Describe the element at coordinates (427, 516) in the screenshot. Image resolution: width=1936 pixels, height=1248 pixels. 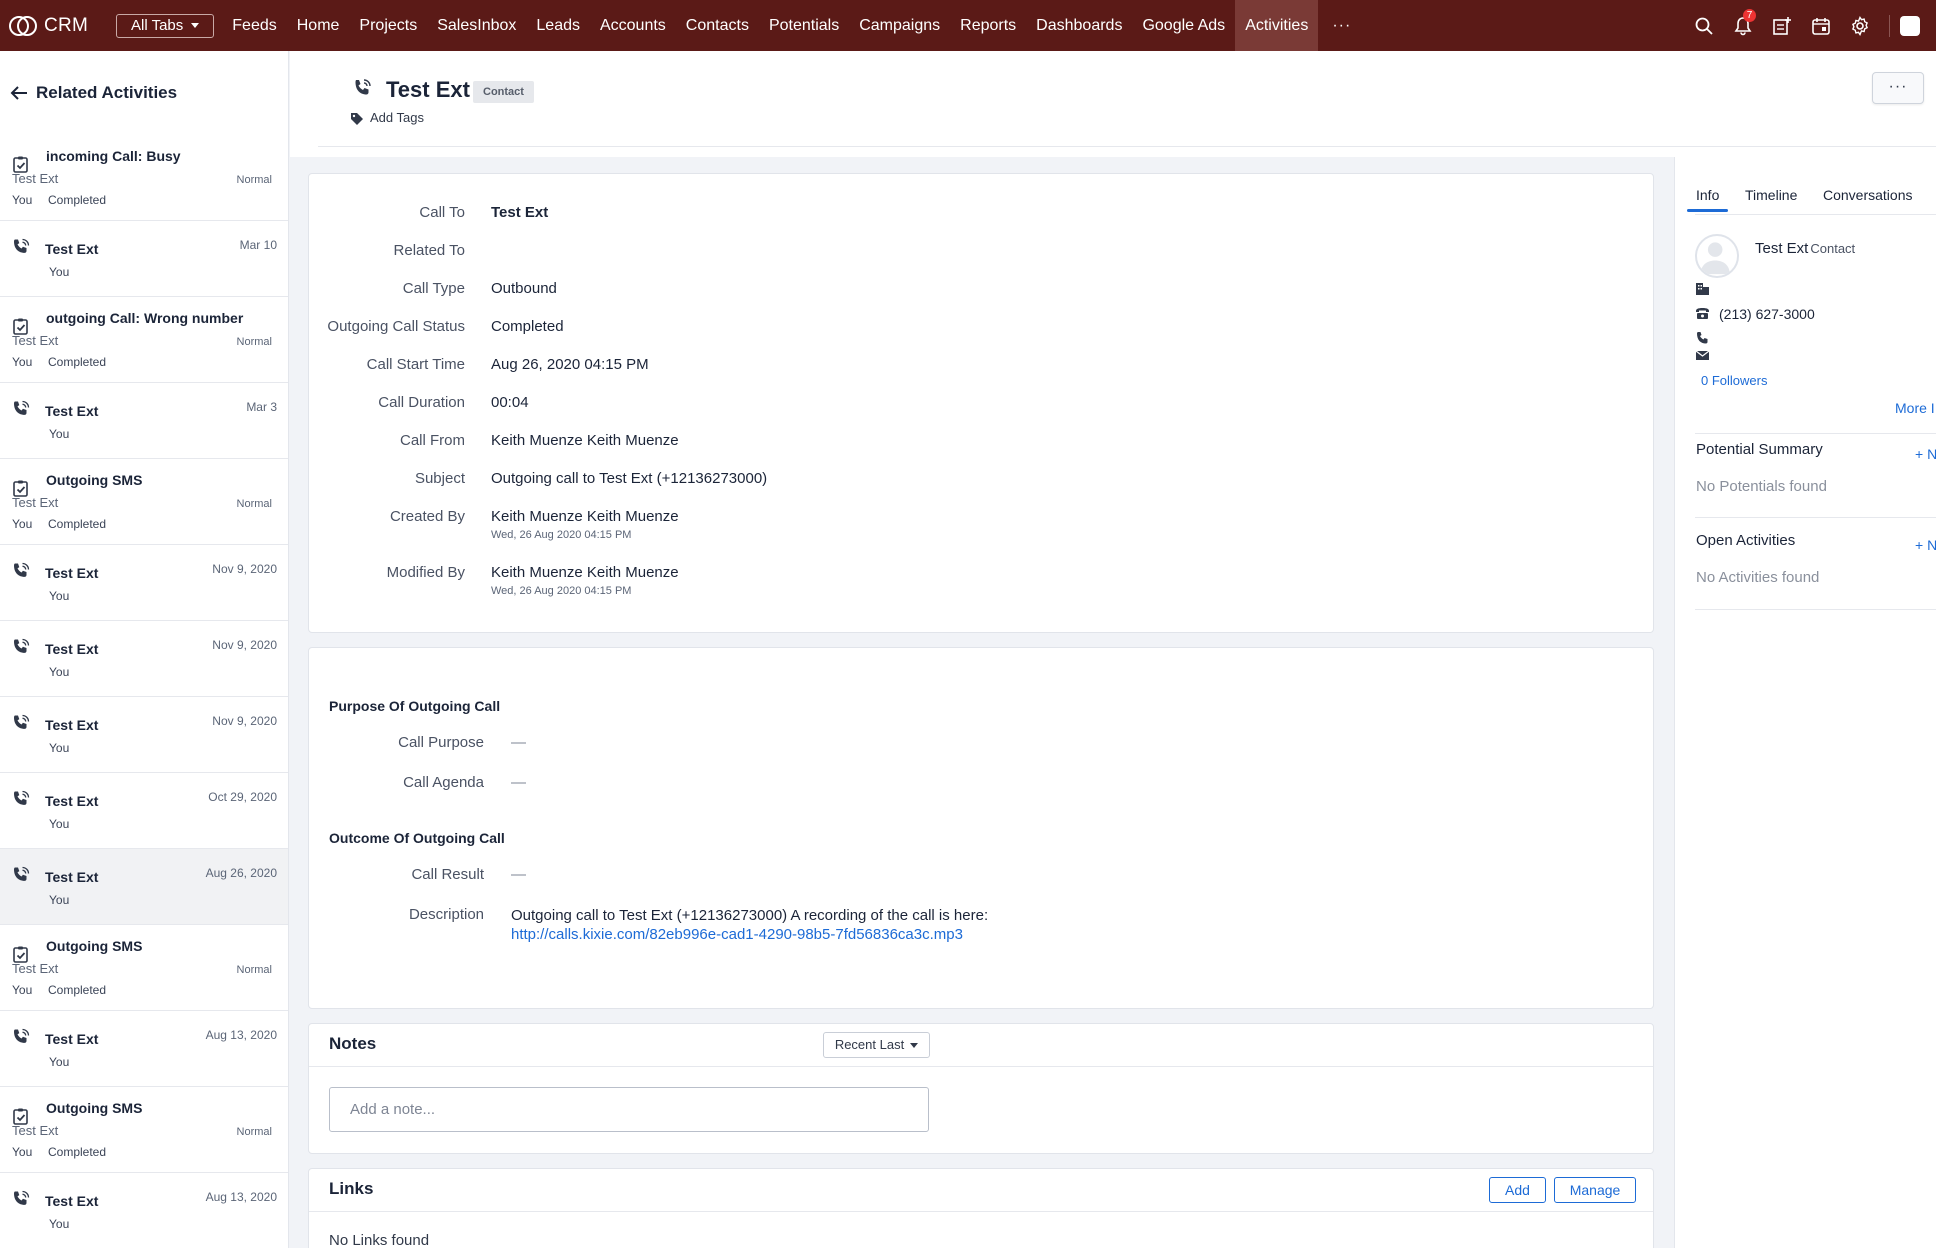
I see `field-label: Created By` at that location.